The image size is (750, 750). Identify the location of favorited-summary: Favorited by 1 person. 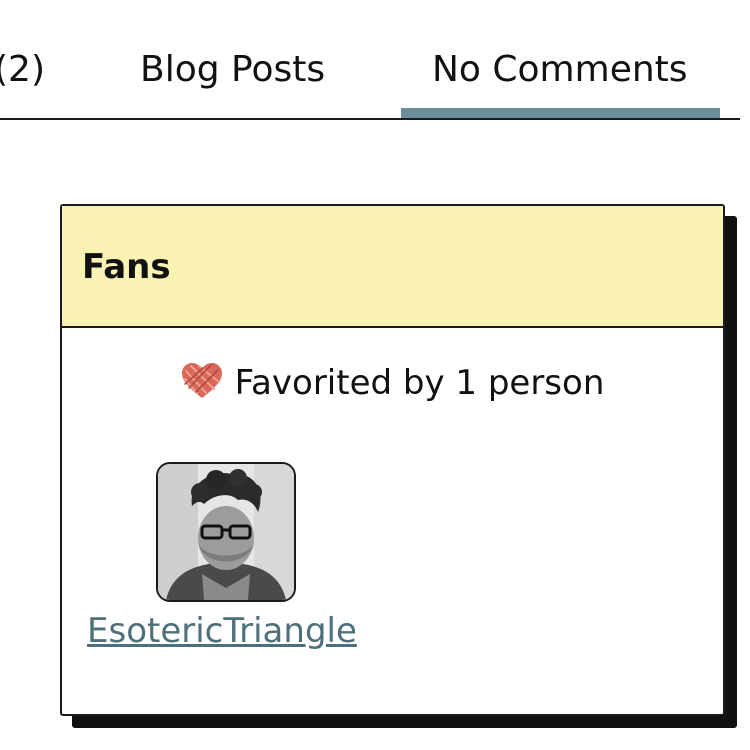
(392, 383).